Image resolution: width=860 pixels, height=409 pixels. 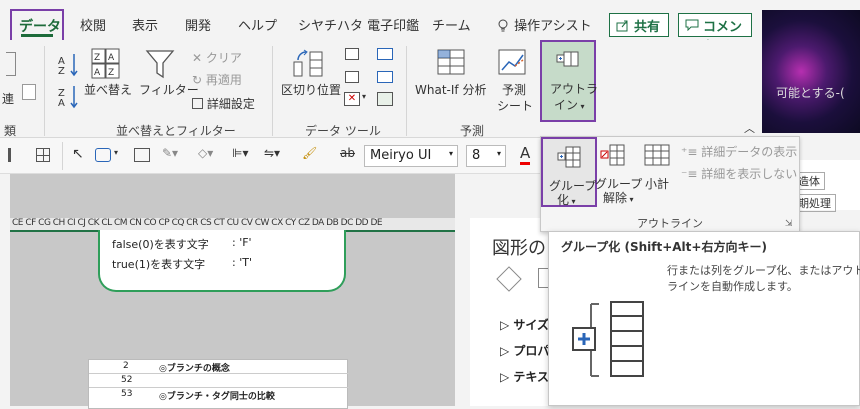 I want to click on tab-team: チーム, so click(x=451, y=24).